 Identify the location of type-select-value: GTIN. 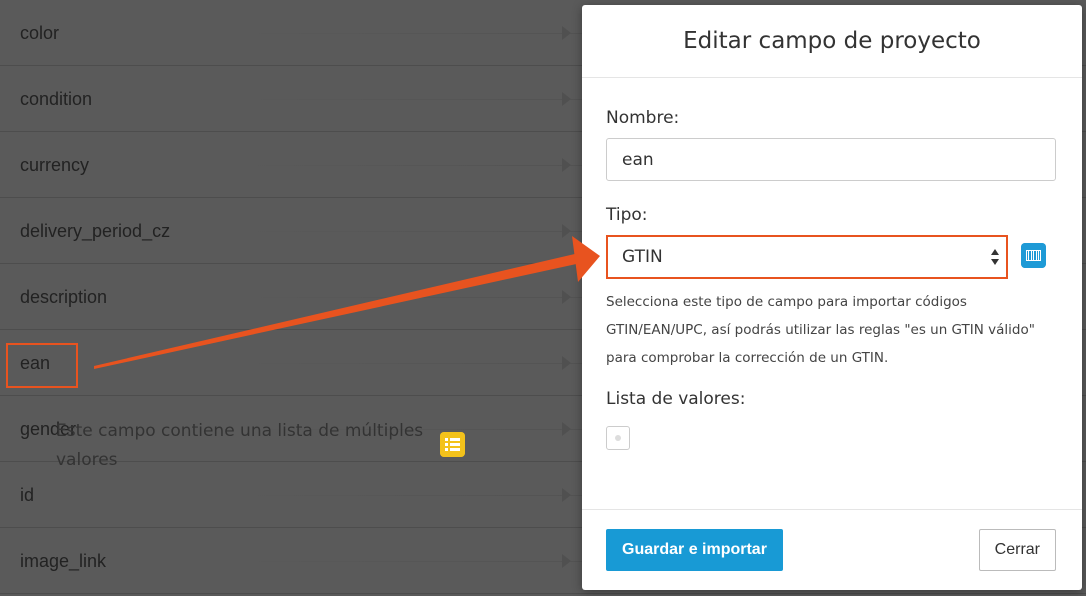
(642, 257).